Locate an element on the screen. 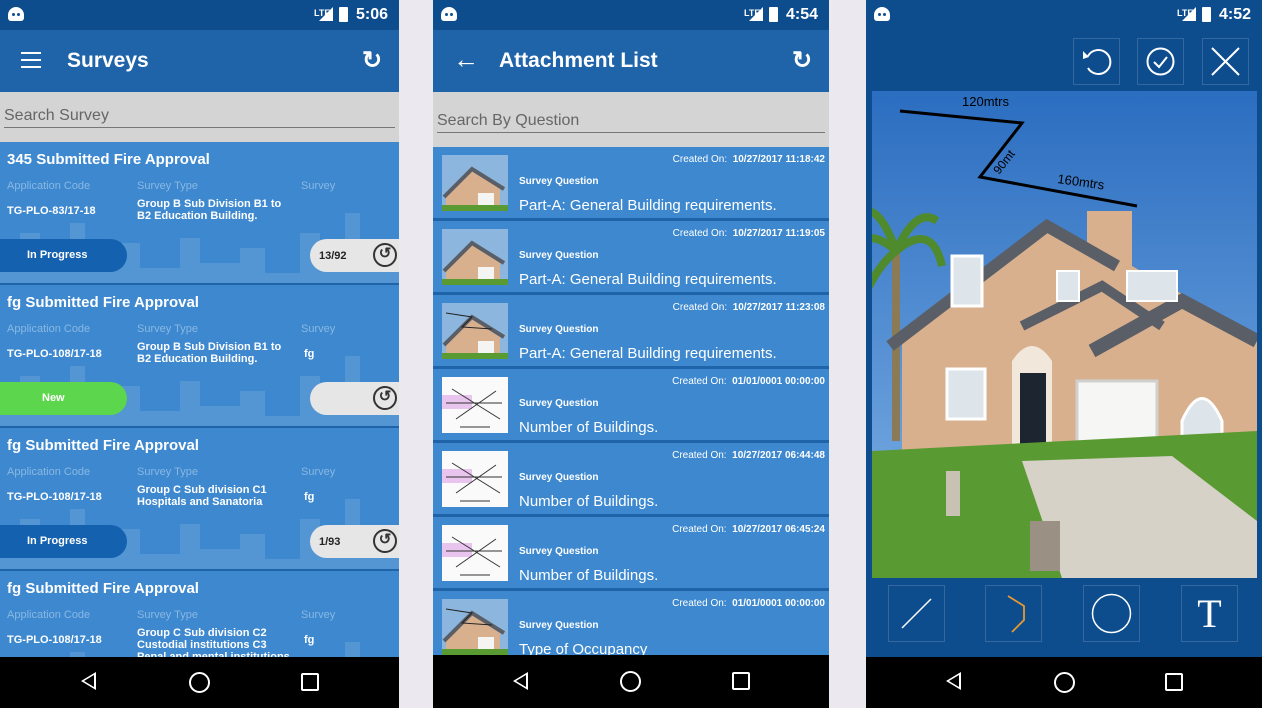 This screenshot has width=1262, height=708. created-on-value: 10/27/2017 06:45:24 is located at coordinates (778, 529).